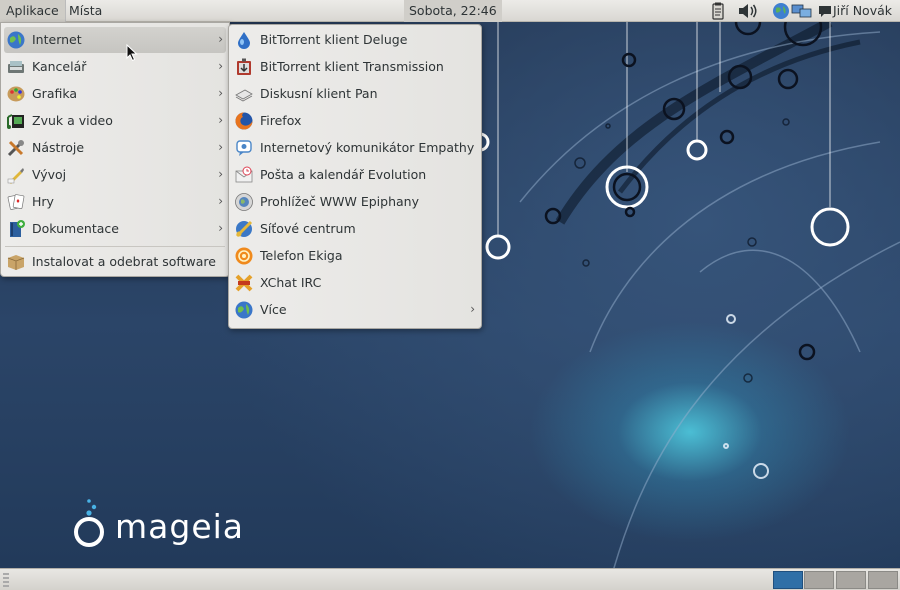 This screenshot has height=590, width=900. Describe the element at coordinates (718, 11) in the screenshot. I see `clipboard-icon` at that location.